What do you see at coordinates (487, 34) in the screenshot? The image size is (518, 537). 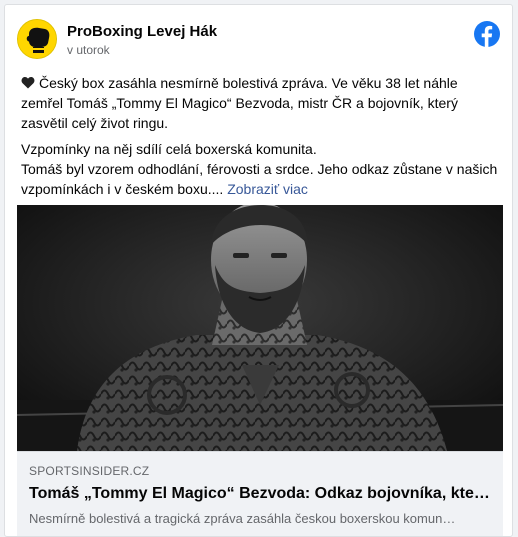 I see `facebook-logo-icon` at bounding box center [487, 34].